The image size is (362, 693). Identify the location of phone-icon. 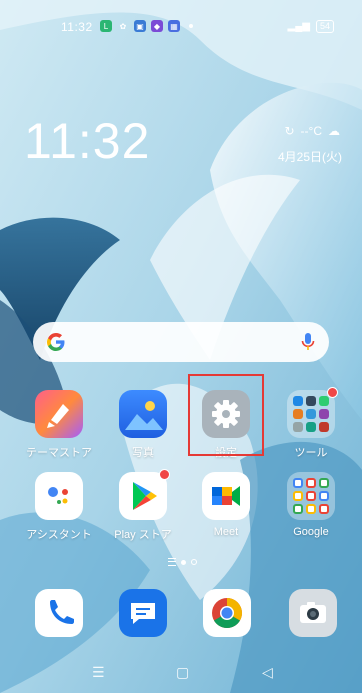
(62, 612).